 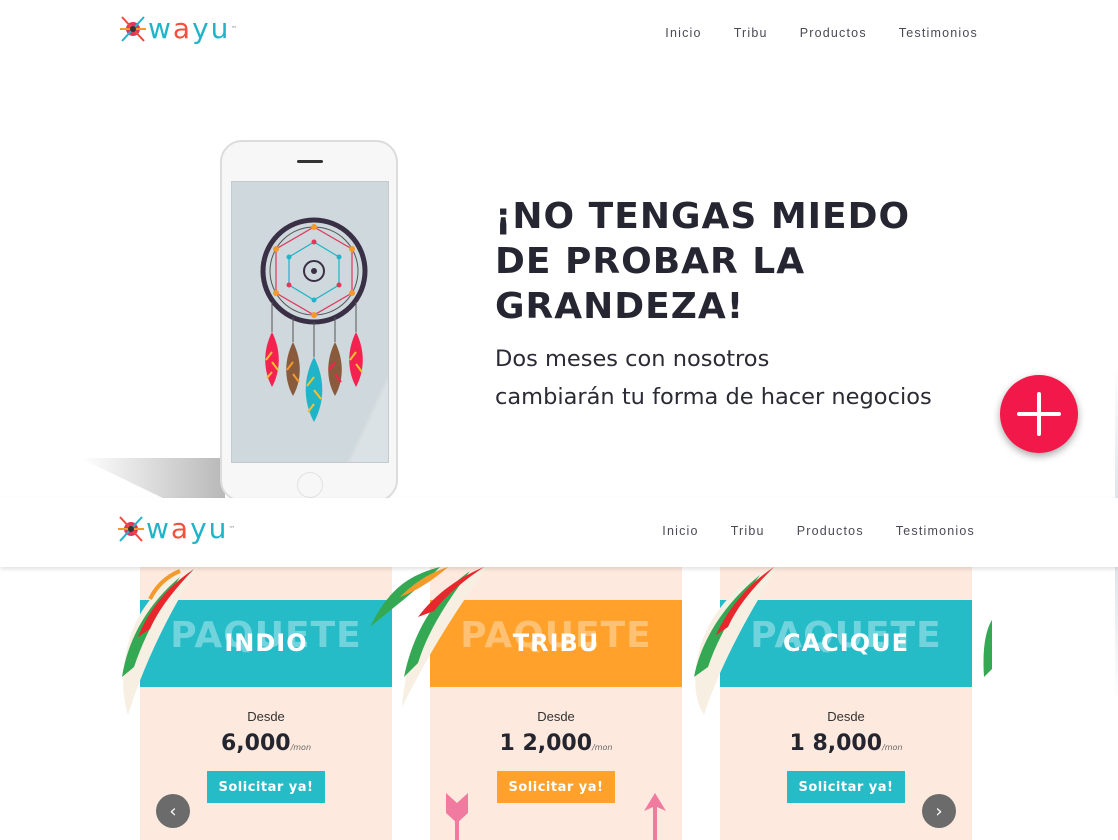 I want to click on phone-mockup, so click(x=309, y=321).